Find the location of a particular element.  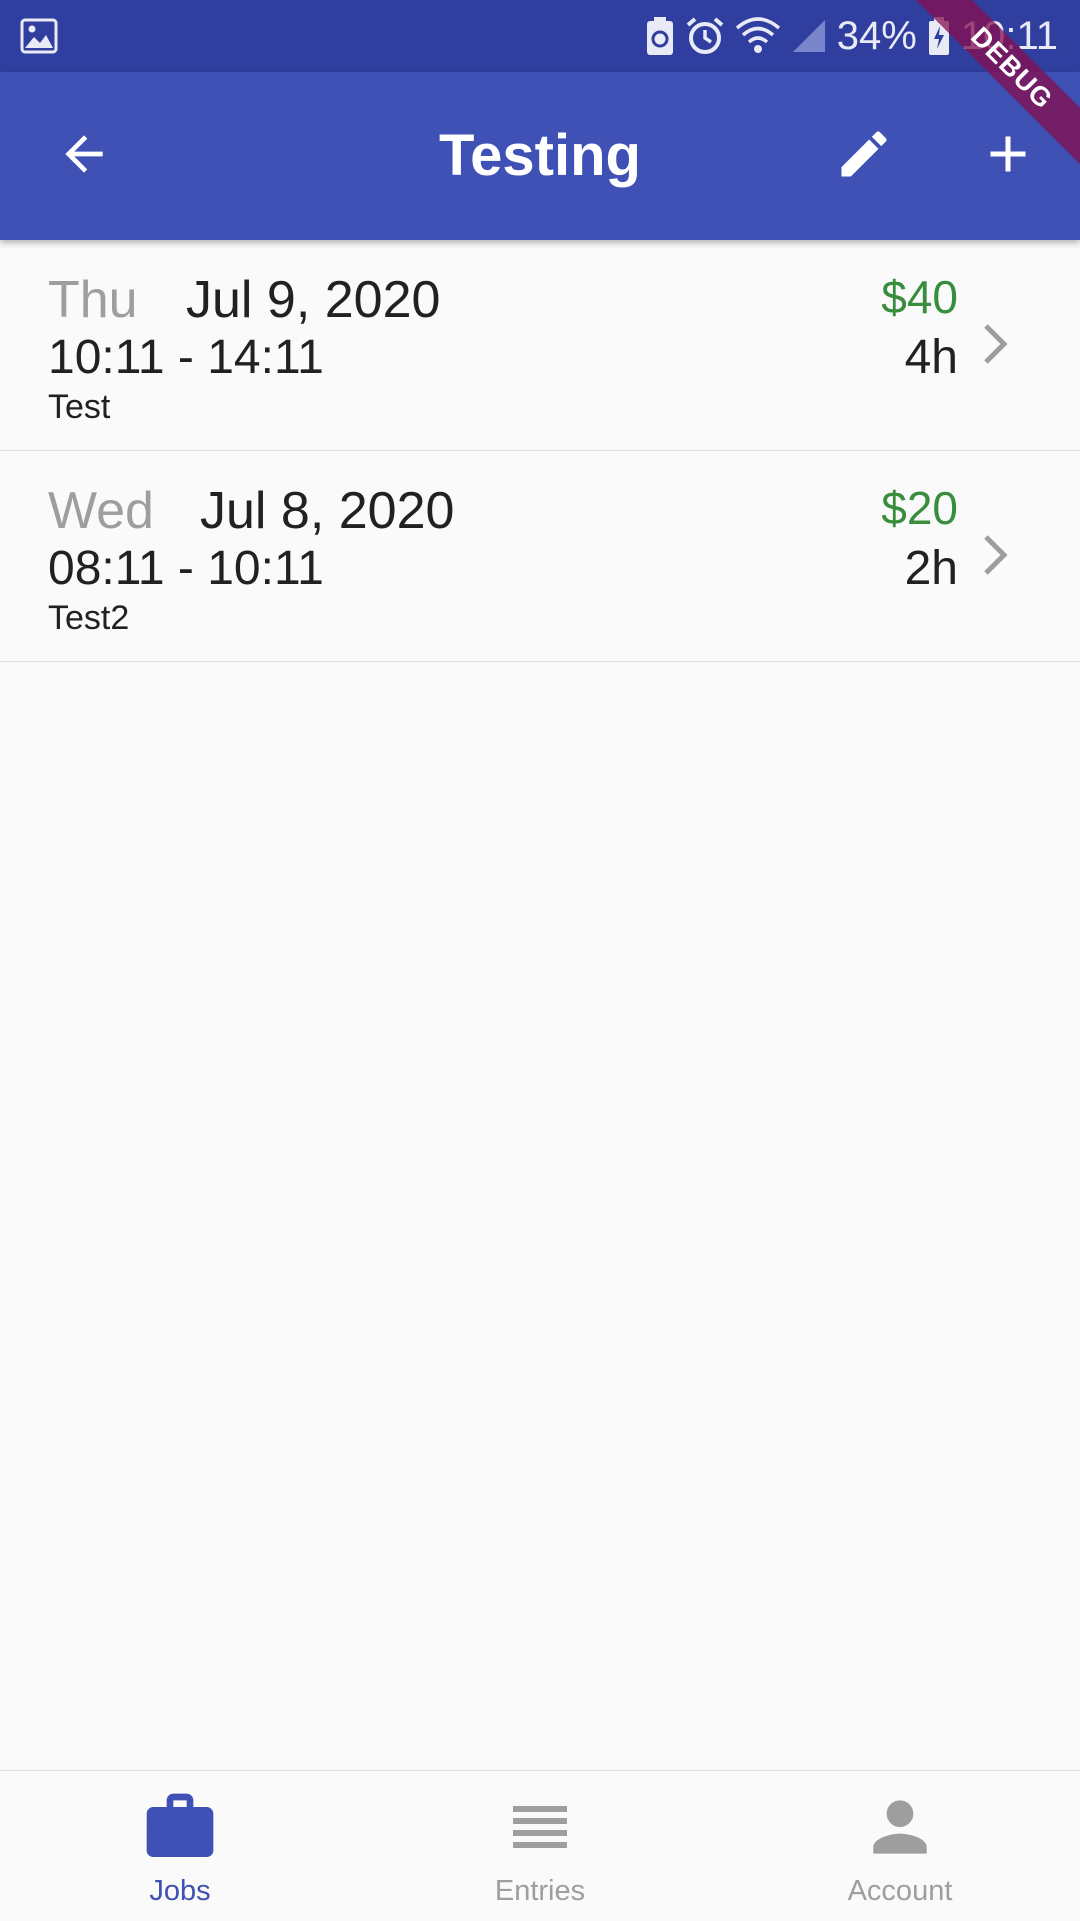

edit-button is located at coordinates (864, 156).